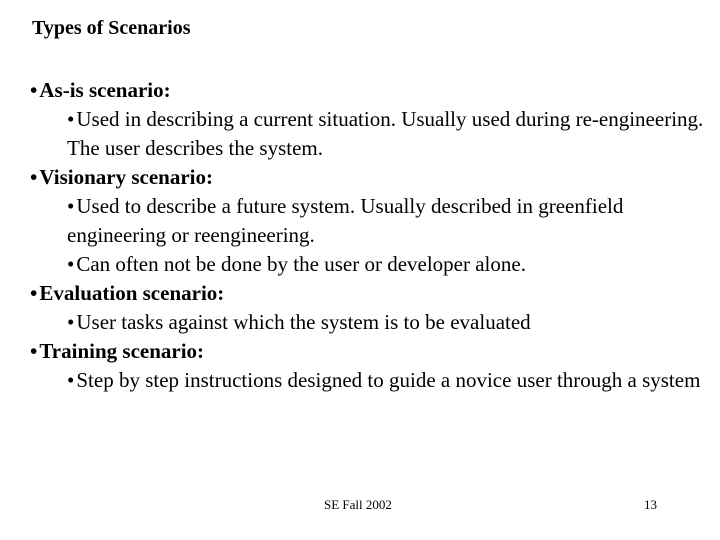 This screenshot has width=720, height=540. I want to click on scenario-heading-as-is: •As-is scenario:, so click(100, 90).